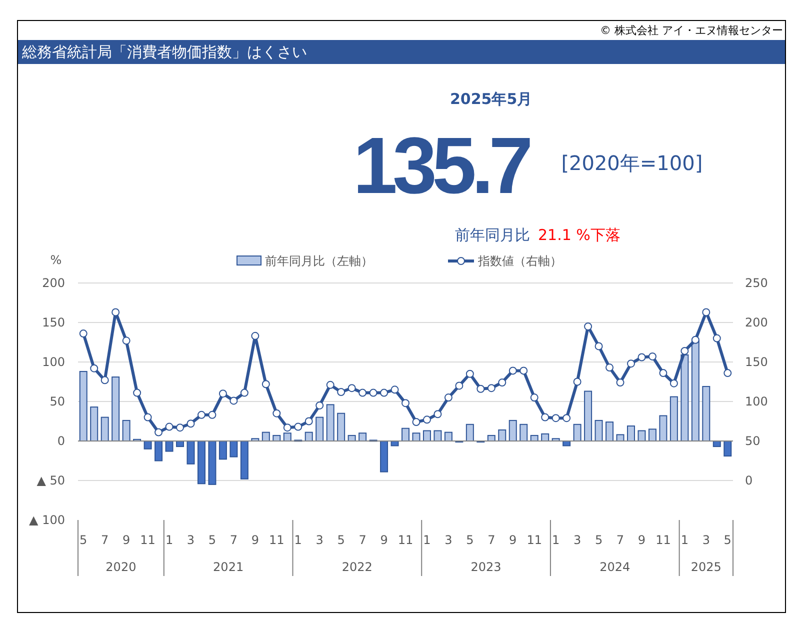 The image size is (804, 635). Describe the element at coordinates (121, 567) in the screenshot. I see `axis-label: 2020` at that location.